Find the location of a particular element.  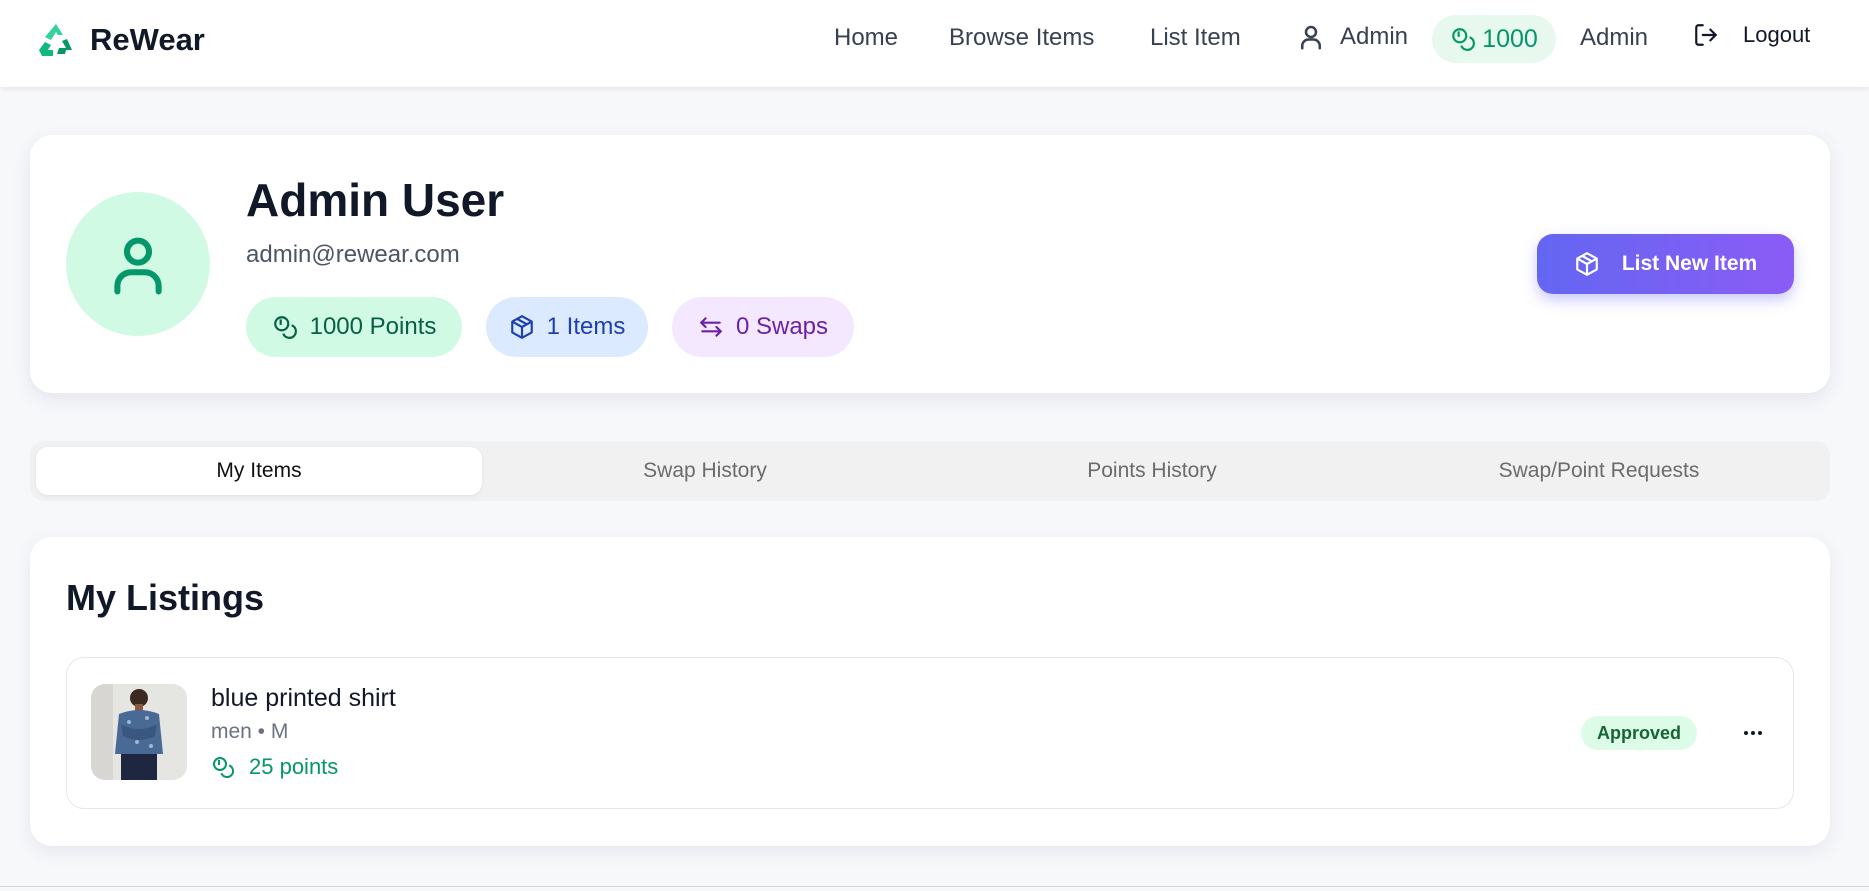

more-options-button is located at coordinates (1753, 733).